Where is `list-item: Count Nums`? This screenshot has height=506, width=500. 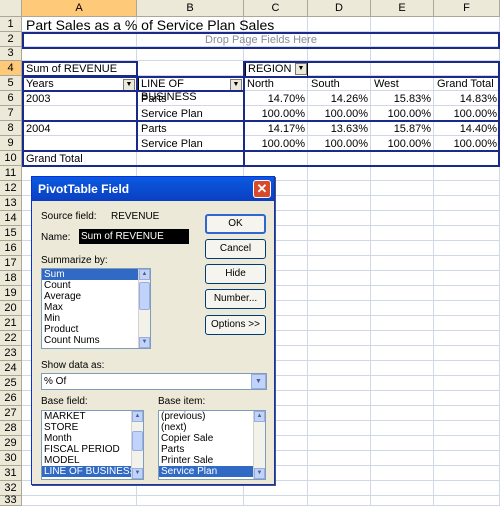
list-item: Count Nums is located at coordinates (96, 340).